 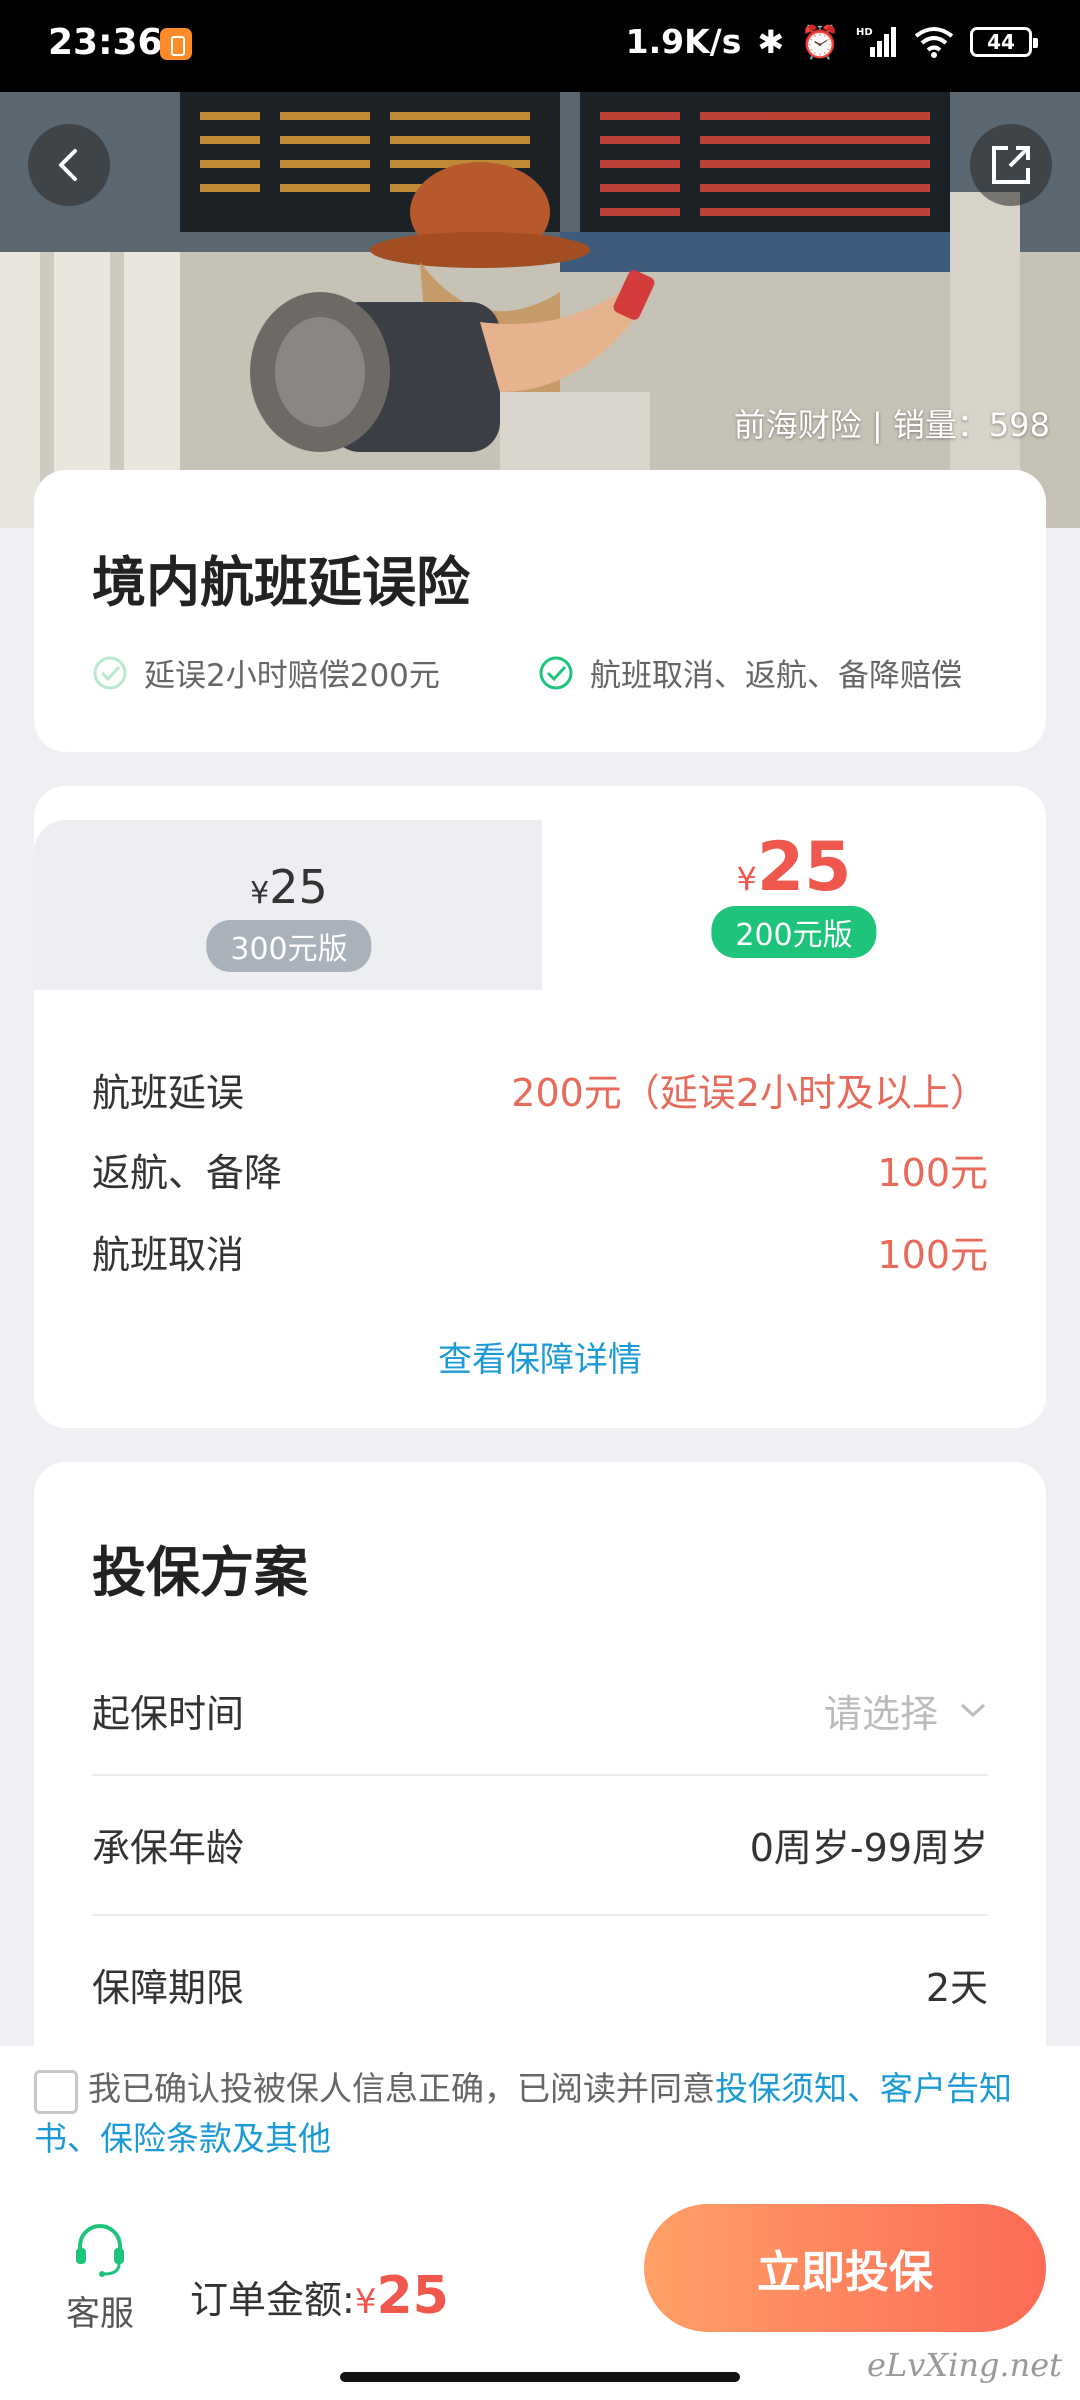 I want to click on watermark: eLvXing.net, so click(x=964, y=2365).